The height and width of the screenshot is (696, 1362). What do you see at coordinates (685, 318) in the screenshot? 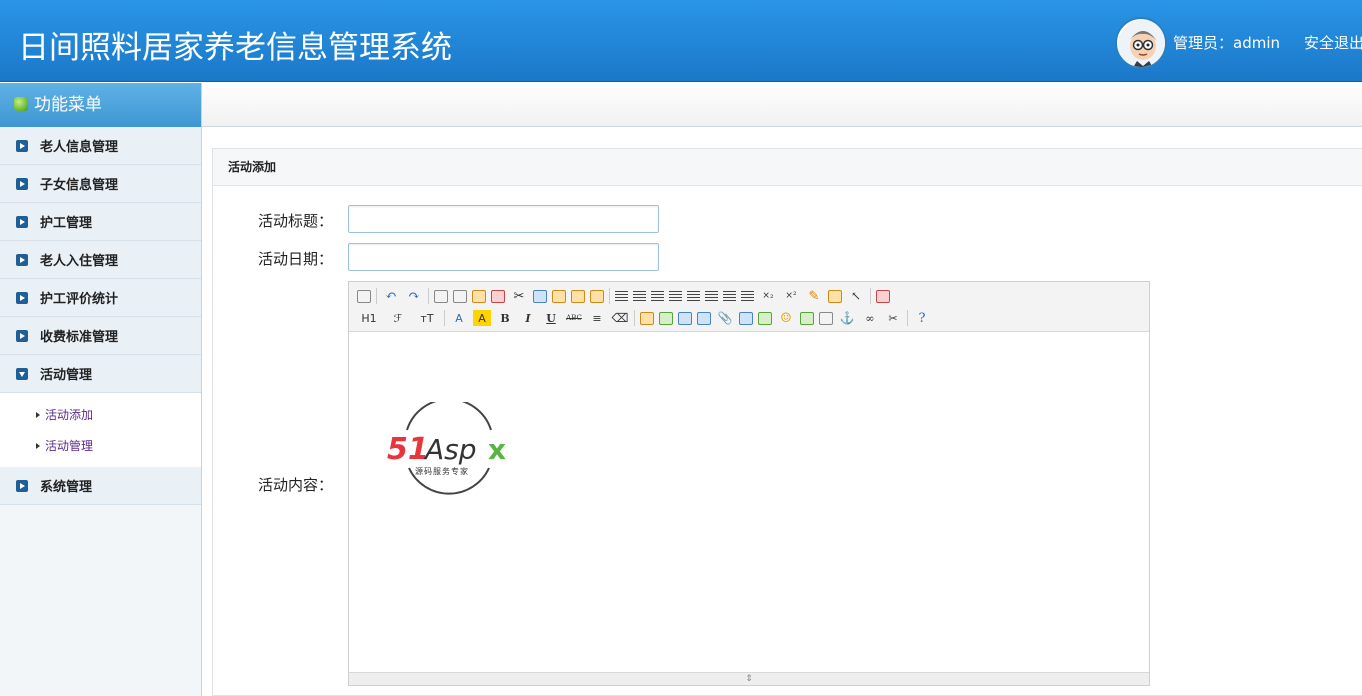
I see `insert-flash-icon` at bounding box center [685, 318].